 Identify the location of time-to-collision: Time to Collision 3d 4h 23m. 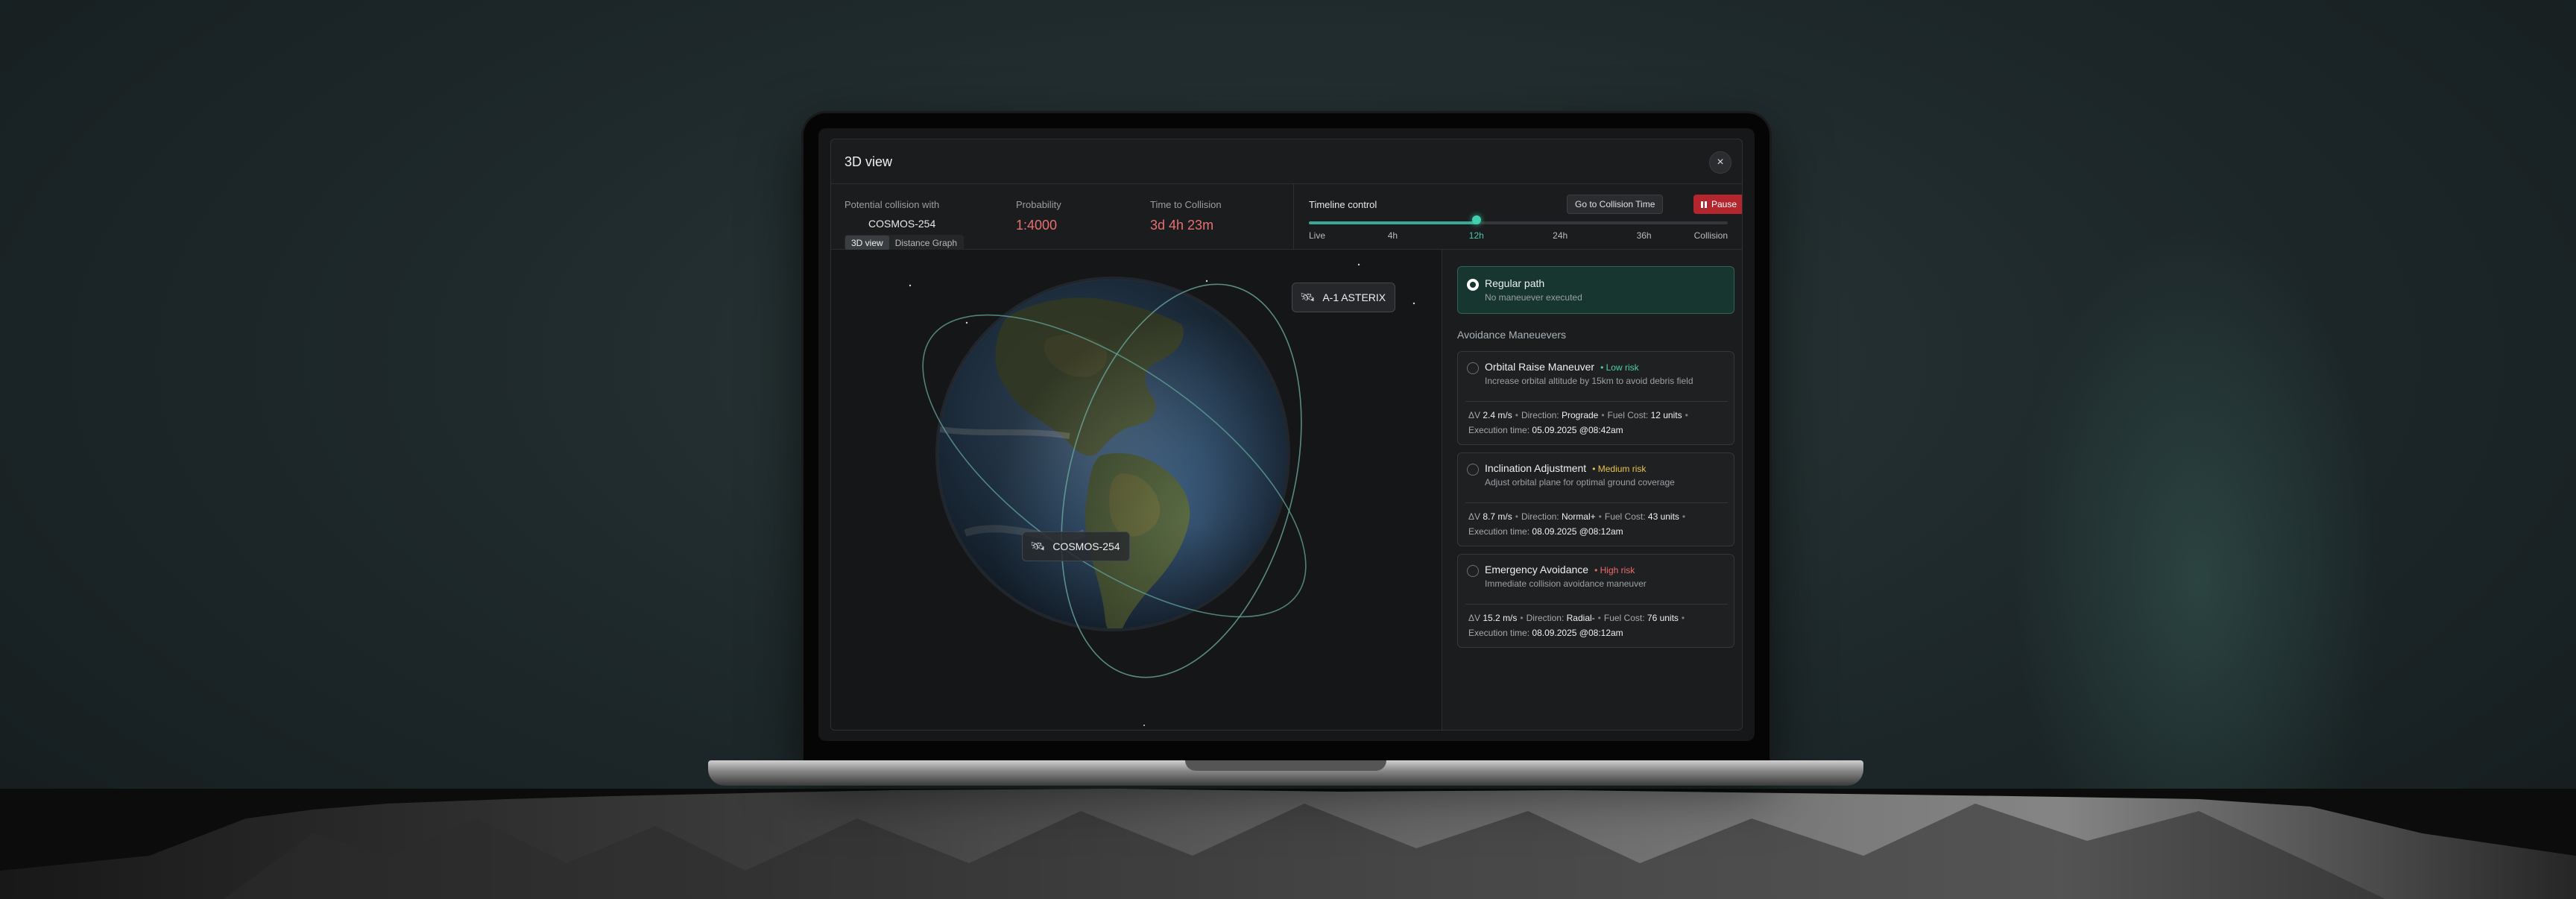
(1186, 216).